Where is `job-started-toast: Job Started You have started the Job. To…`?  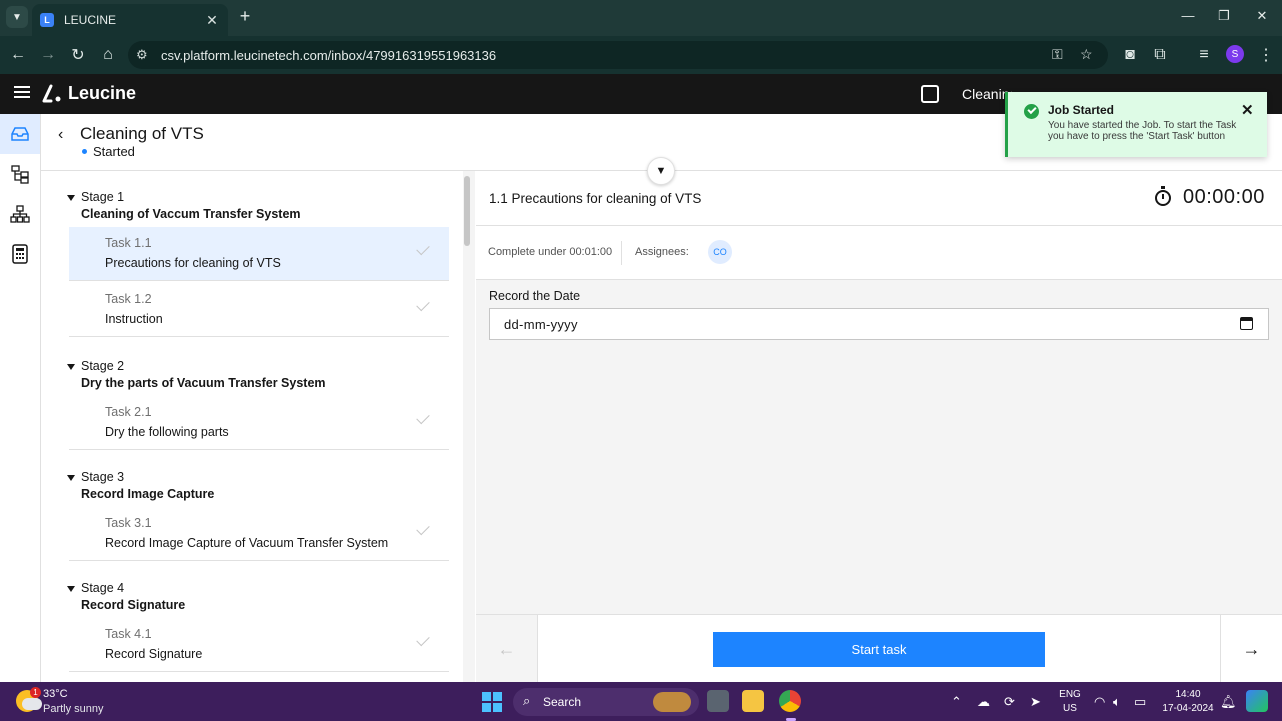
job-started-toast: Job Started You have started the Job. To… is located at coordinates (1136, 124).